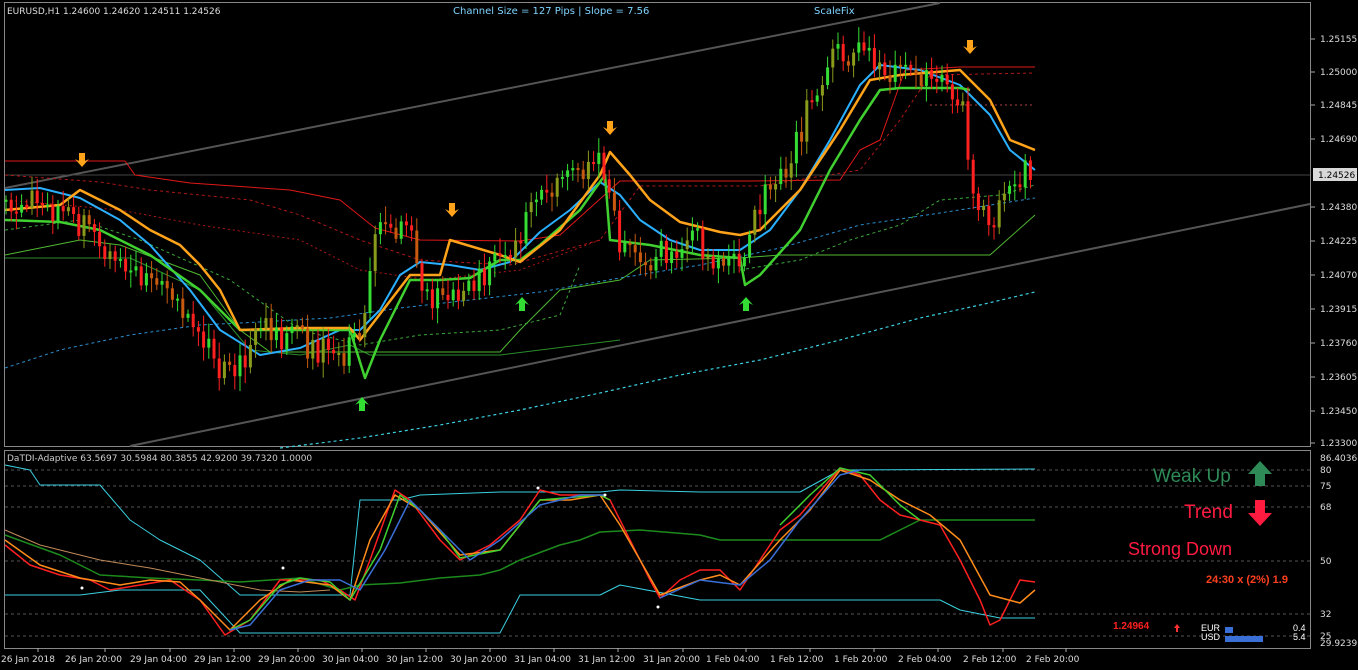 The height and width of the screenshot is (670, 1358). I want to click on price-tick-label: 1.23605, so click(1338, 378).